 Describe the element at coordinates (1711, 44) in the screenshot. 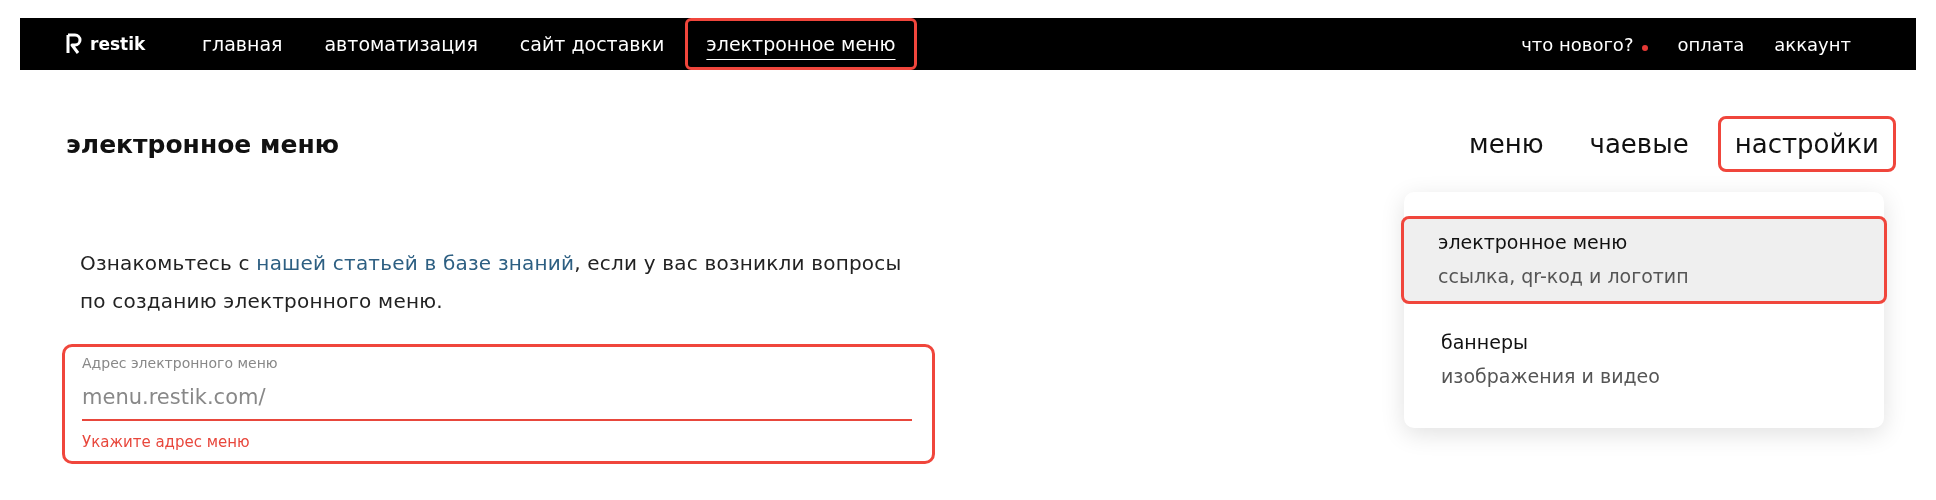

I see `nav-link: оплата` at that location.